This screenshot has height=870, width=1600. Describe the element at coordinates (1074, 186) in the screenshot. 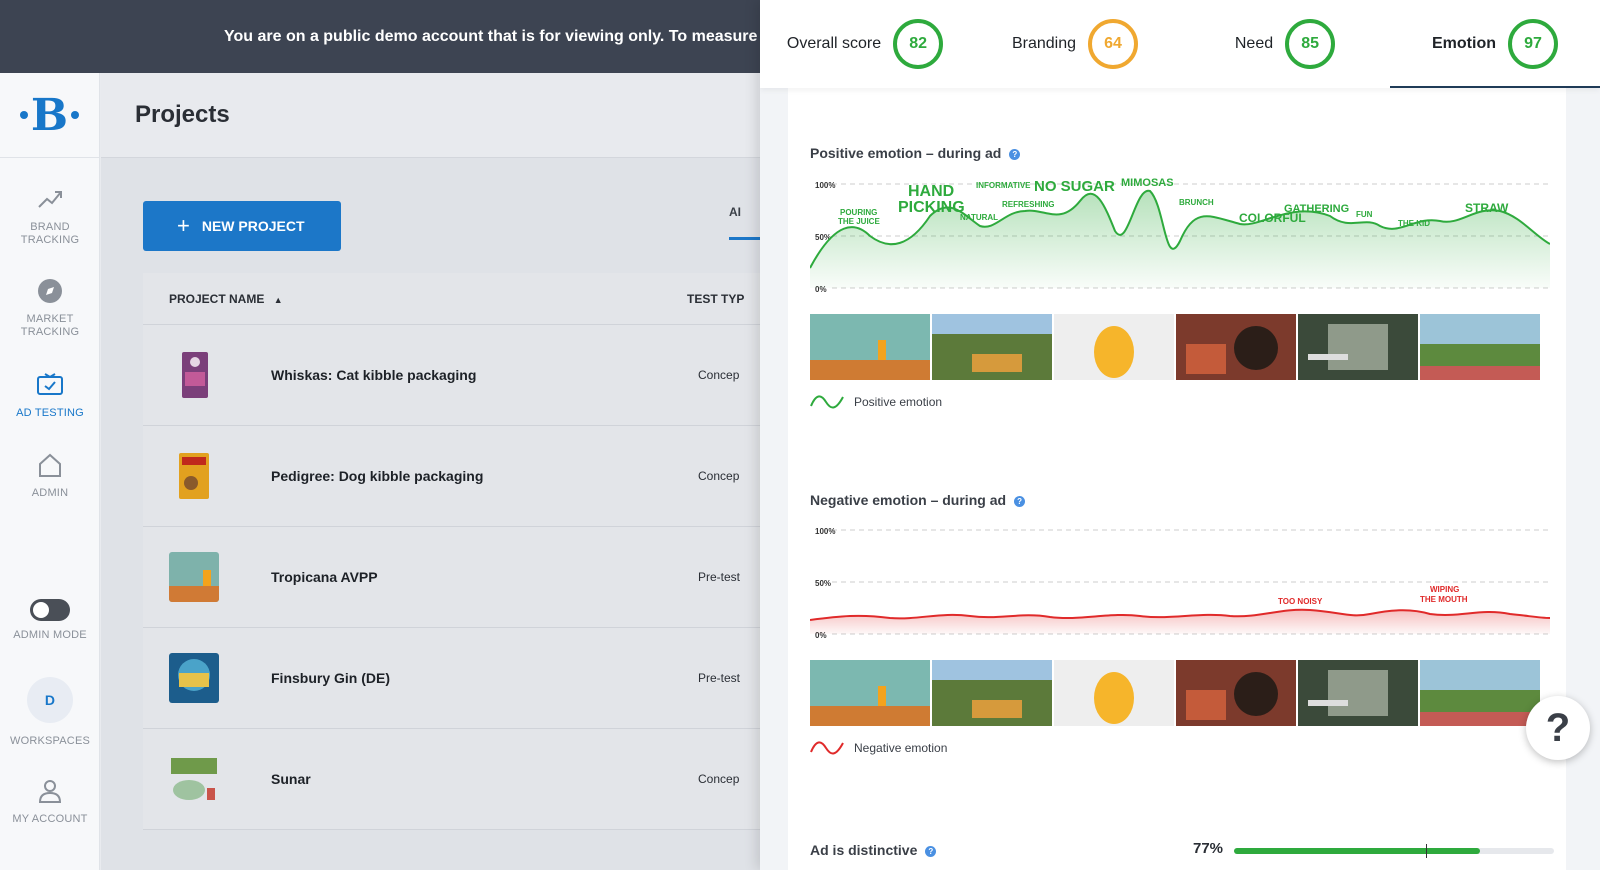

I see `annotation-label: NO SUGAR` at that location.